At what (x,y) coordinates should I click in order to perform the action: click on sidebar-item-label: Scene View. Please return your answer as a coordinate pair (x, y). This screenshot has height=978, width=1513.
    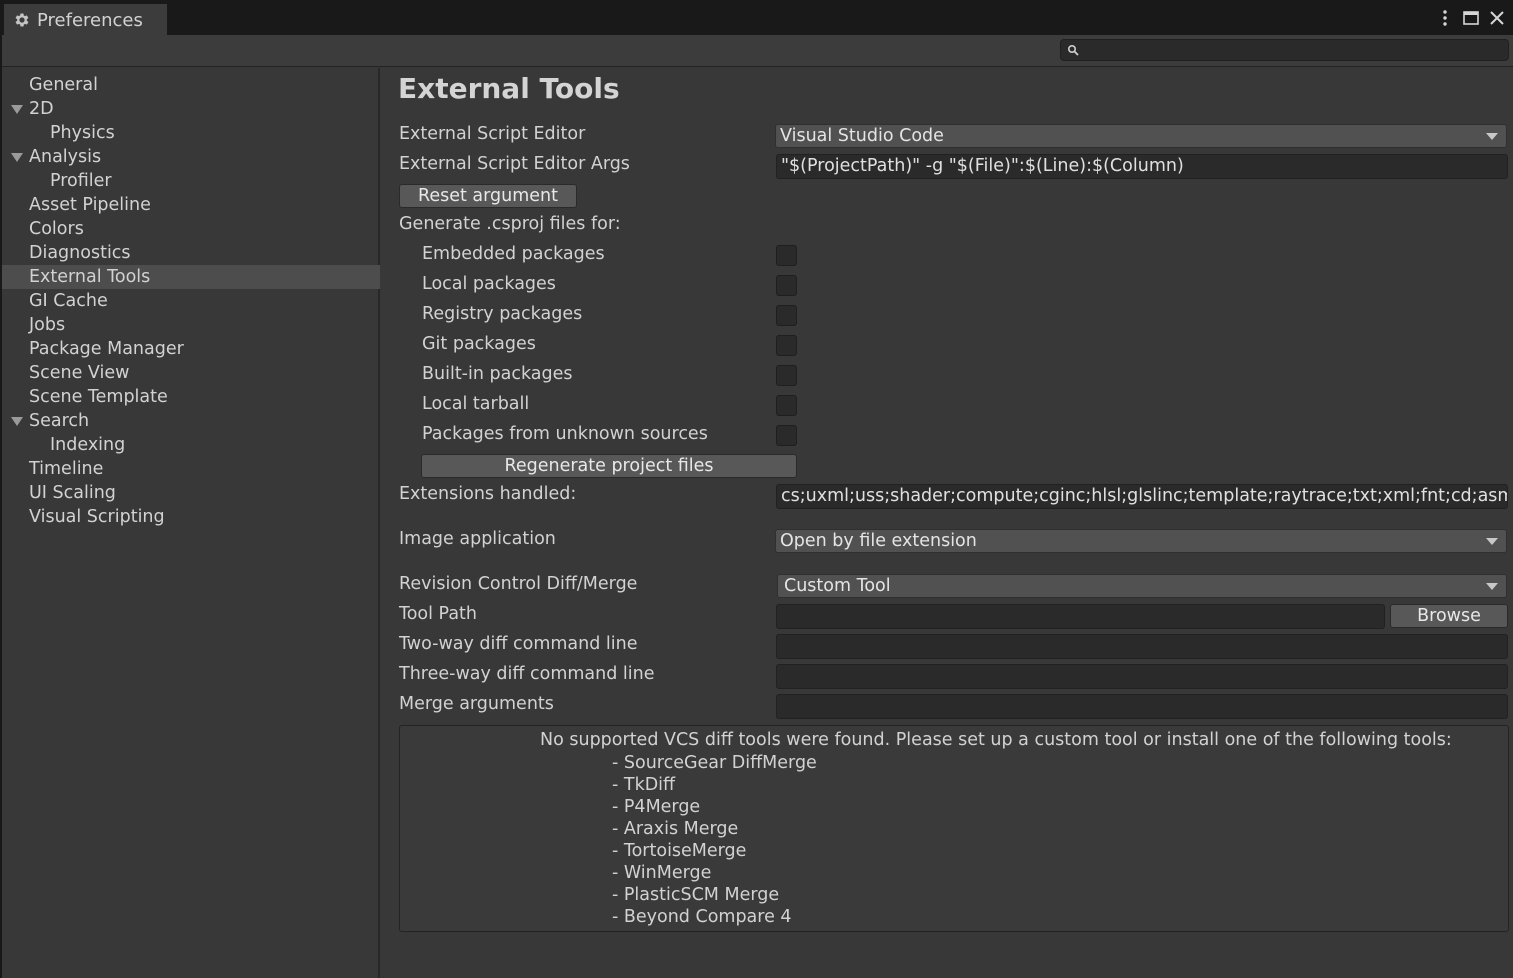
    Looking at the image, I should click on (79, 373).